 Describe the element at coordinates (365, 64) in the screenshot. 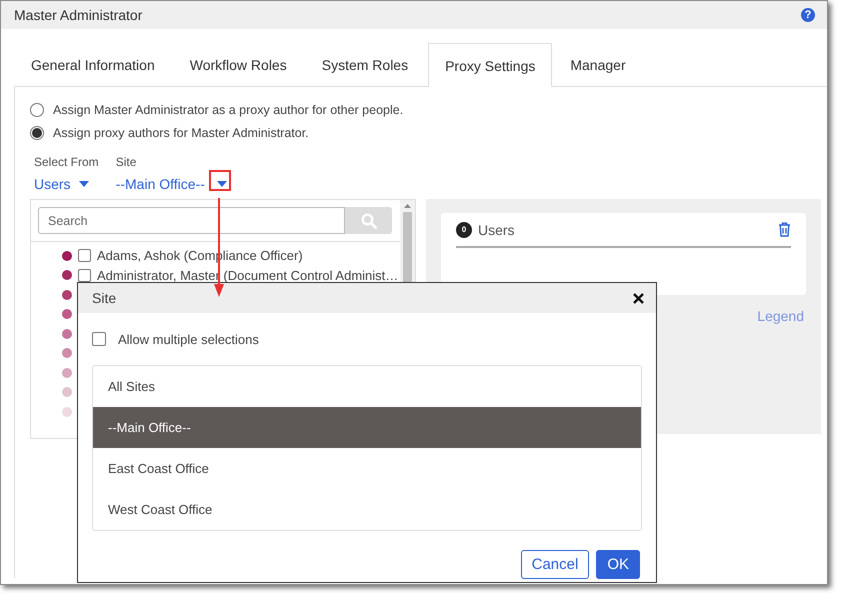

I see `tab: System Roles` at that location.